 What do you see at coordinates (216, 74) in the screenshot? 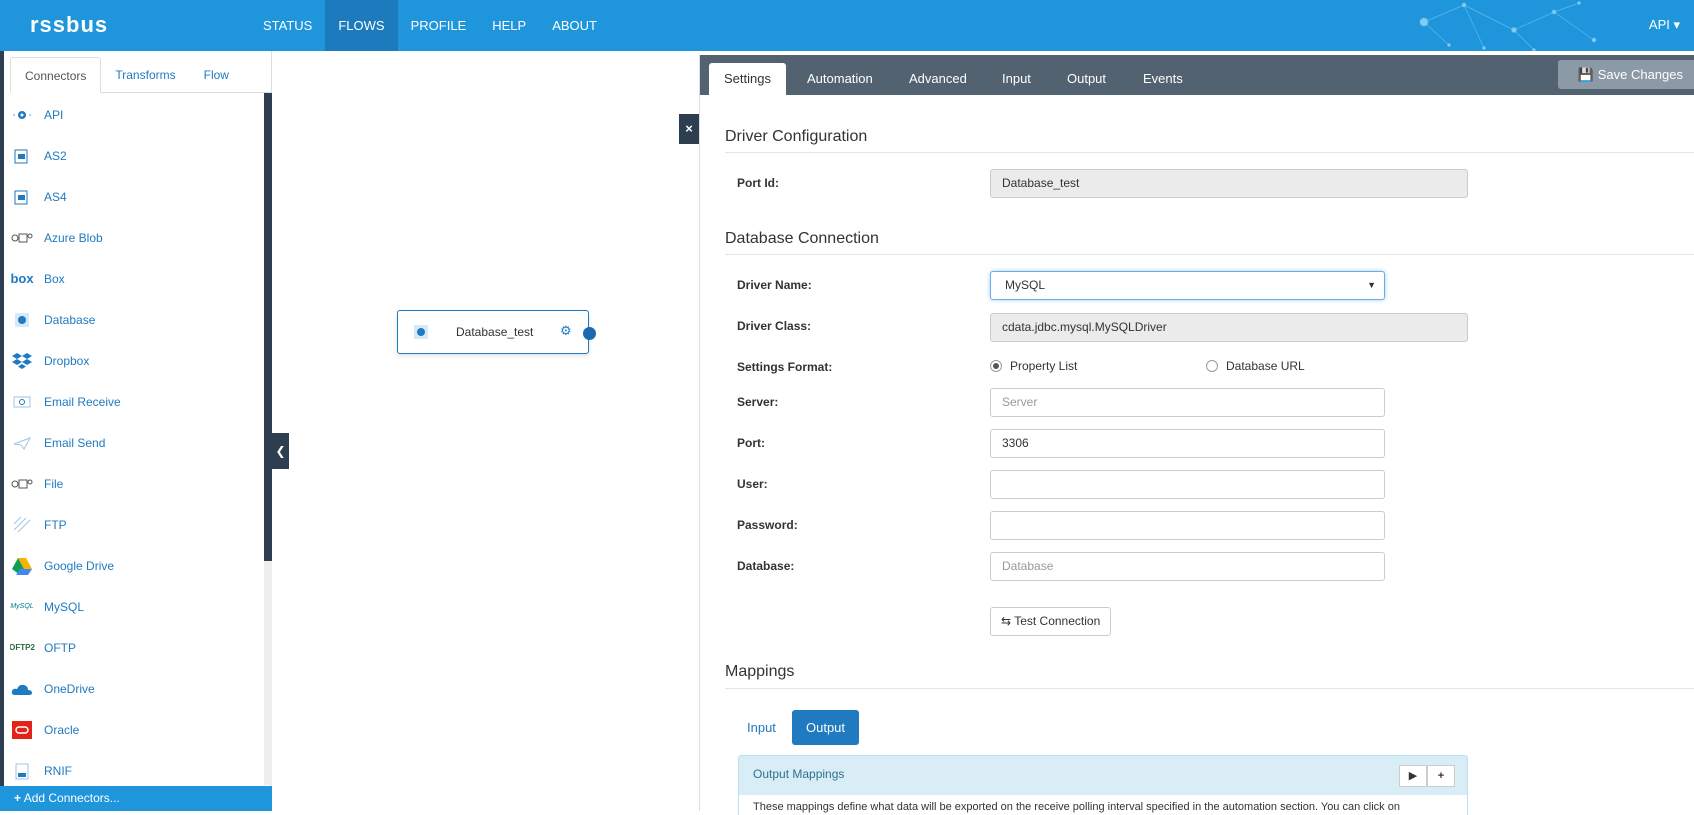
I see `tab-flow: Flow` at bounding box center [216, 74].